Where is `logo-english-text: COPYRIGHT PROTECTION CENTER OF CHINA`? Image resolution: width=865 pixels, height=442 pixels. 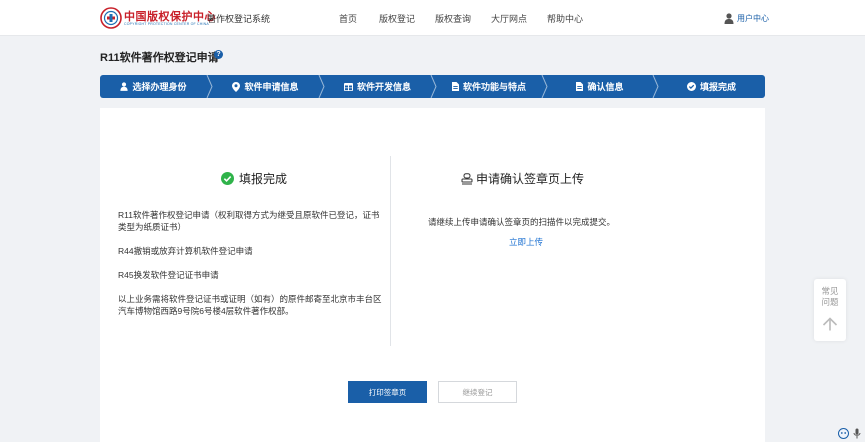 logo-english-text: COPYRIGHT PROTECTION CENTER OF CHINA is located at coordinates (166, 24).